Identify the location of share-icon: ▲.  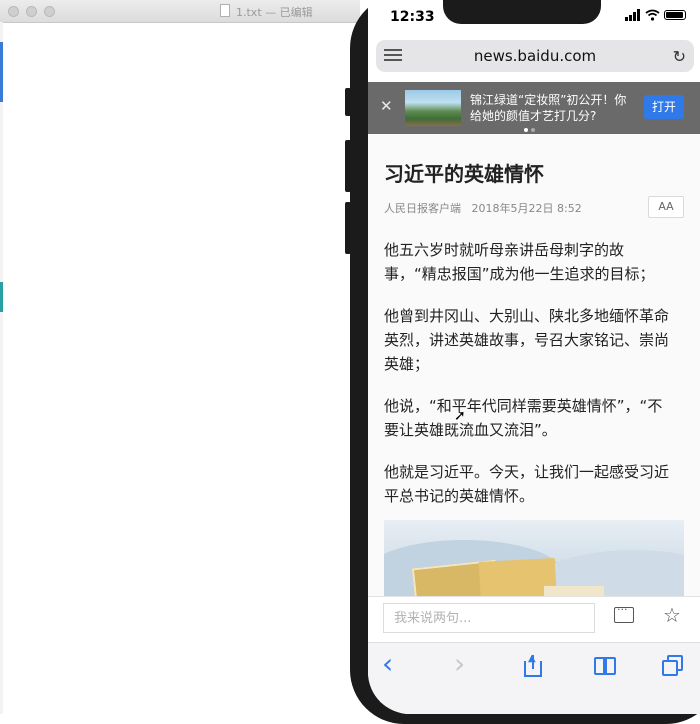
(533, 665).